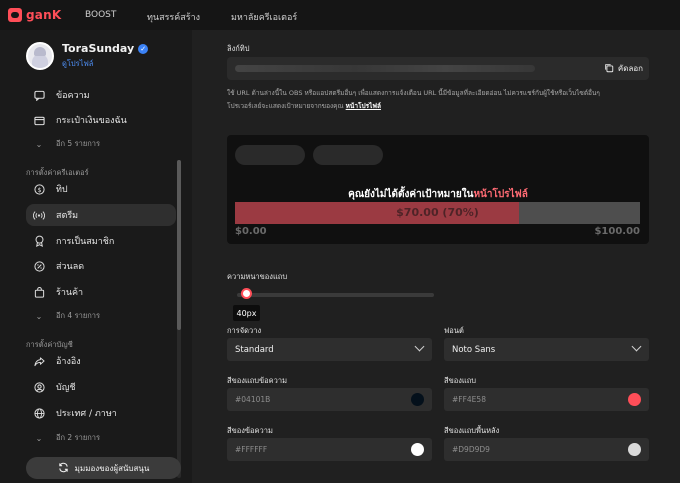 The width and height of the screenshot is (680, 483). I want to click on blurred-url, so click(385, 68).